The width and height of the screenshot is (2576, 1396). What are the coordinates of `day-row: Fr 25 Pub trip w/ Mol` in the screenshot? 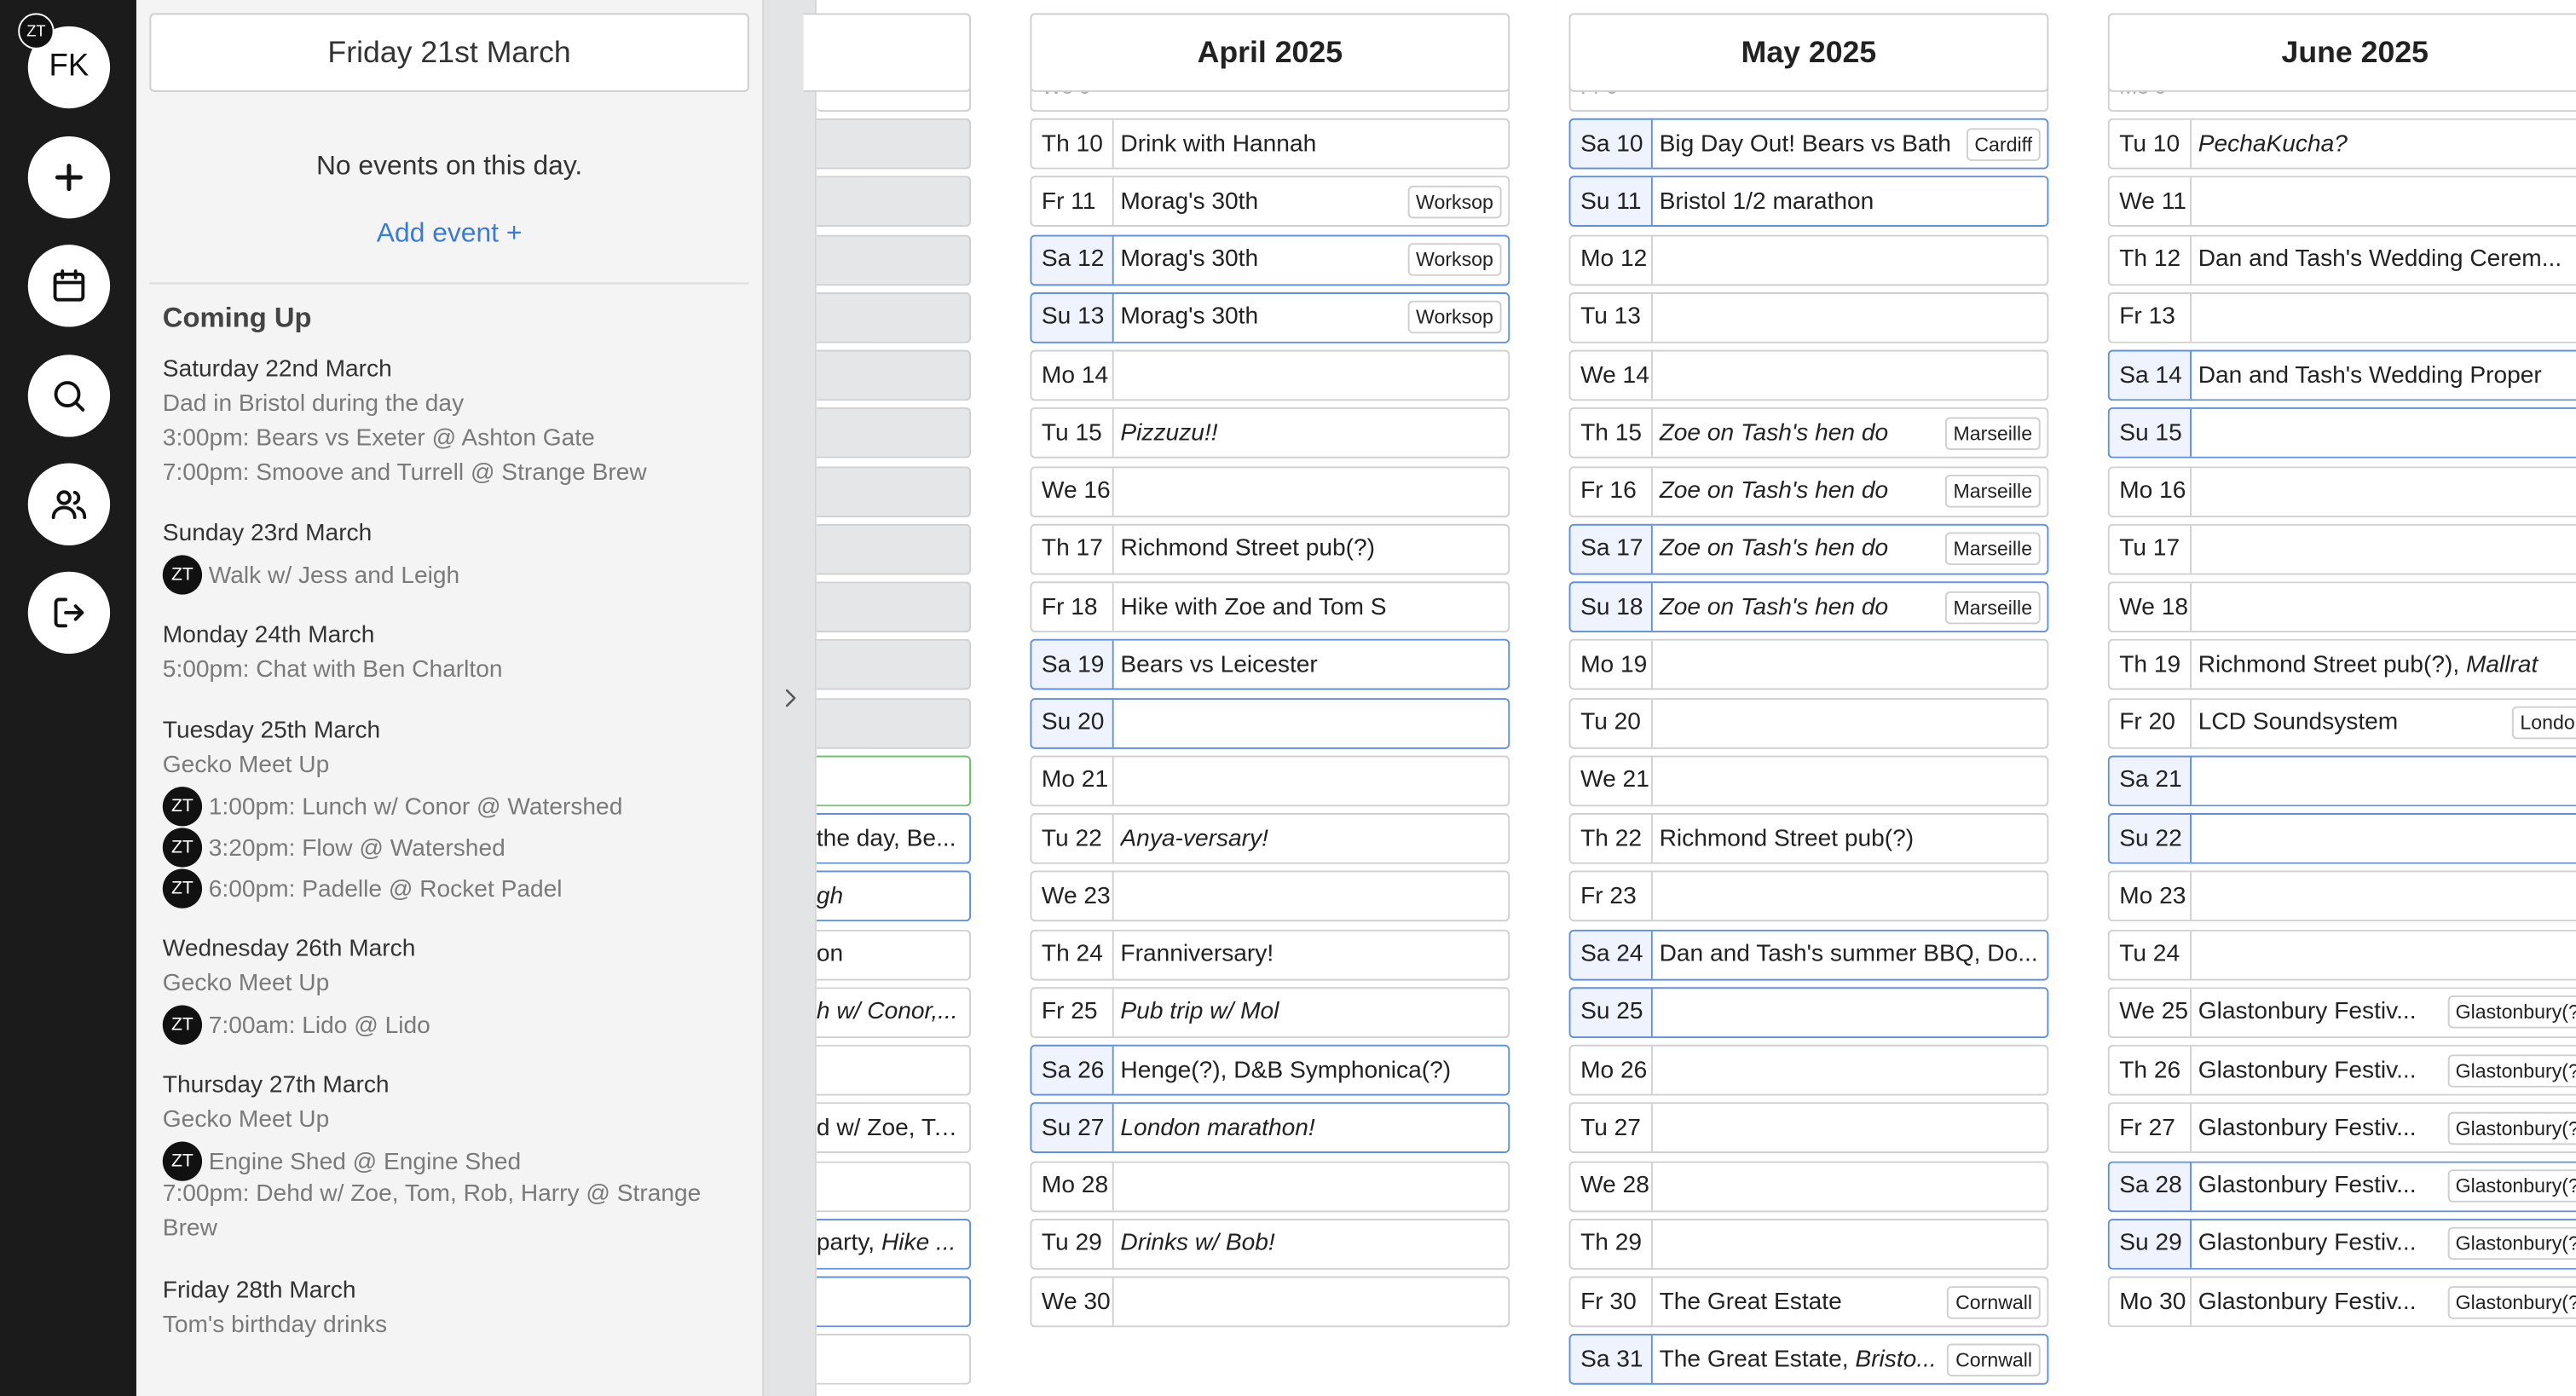 It's located at (1270, 1012).